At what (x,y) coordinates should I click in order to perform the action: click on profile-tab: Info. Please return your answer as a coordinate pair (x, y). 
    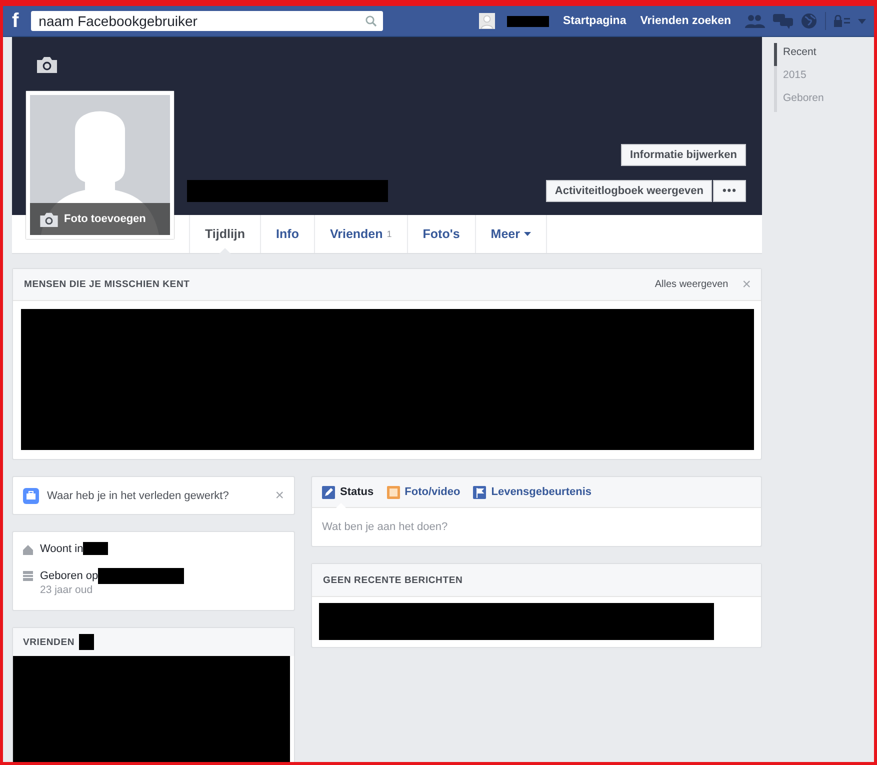
    Looking at the image, I should click on (287, 234).